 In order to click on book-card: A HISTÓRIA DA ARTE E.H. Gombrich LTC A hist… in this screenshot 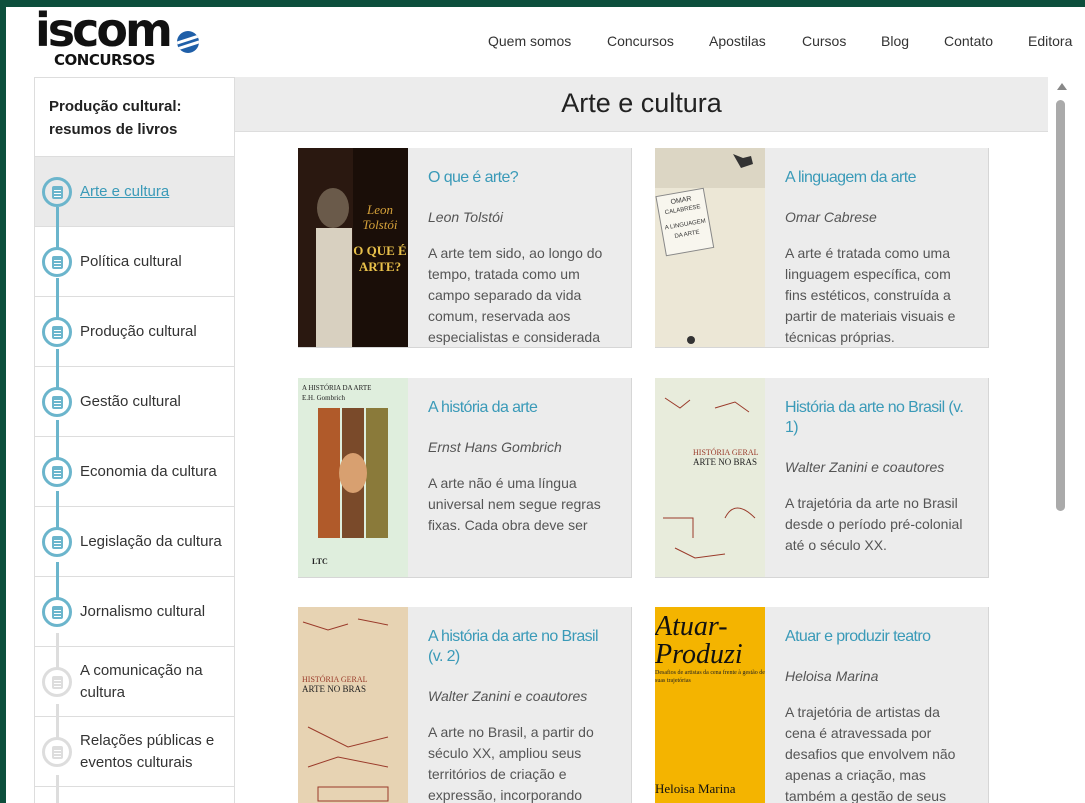, I will do `click(465, 478)`.